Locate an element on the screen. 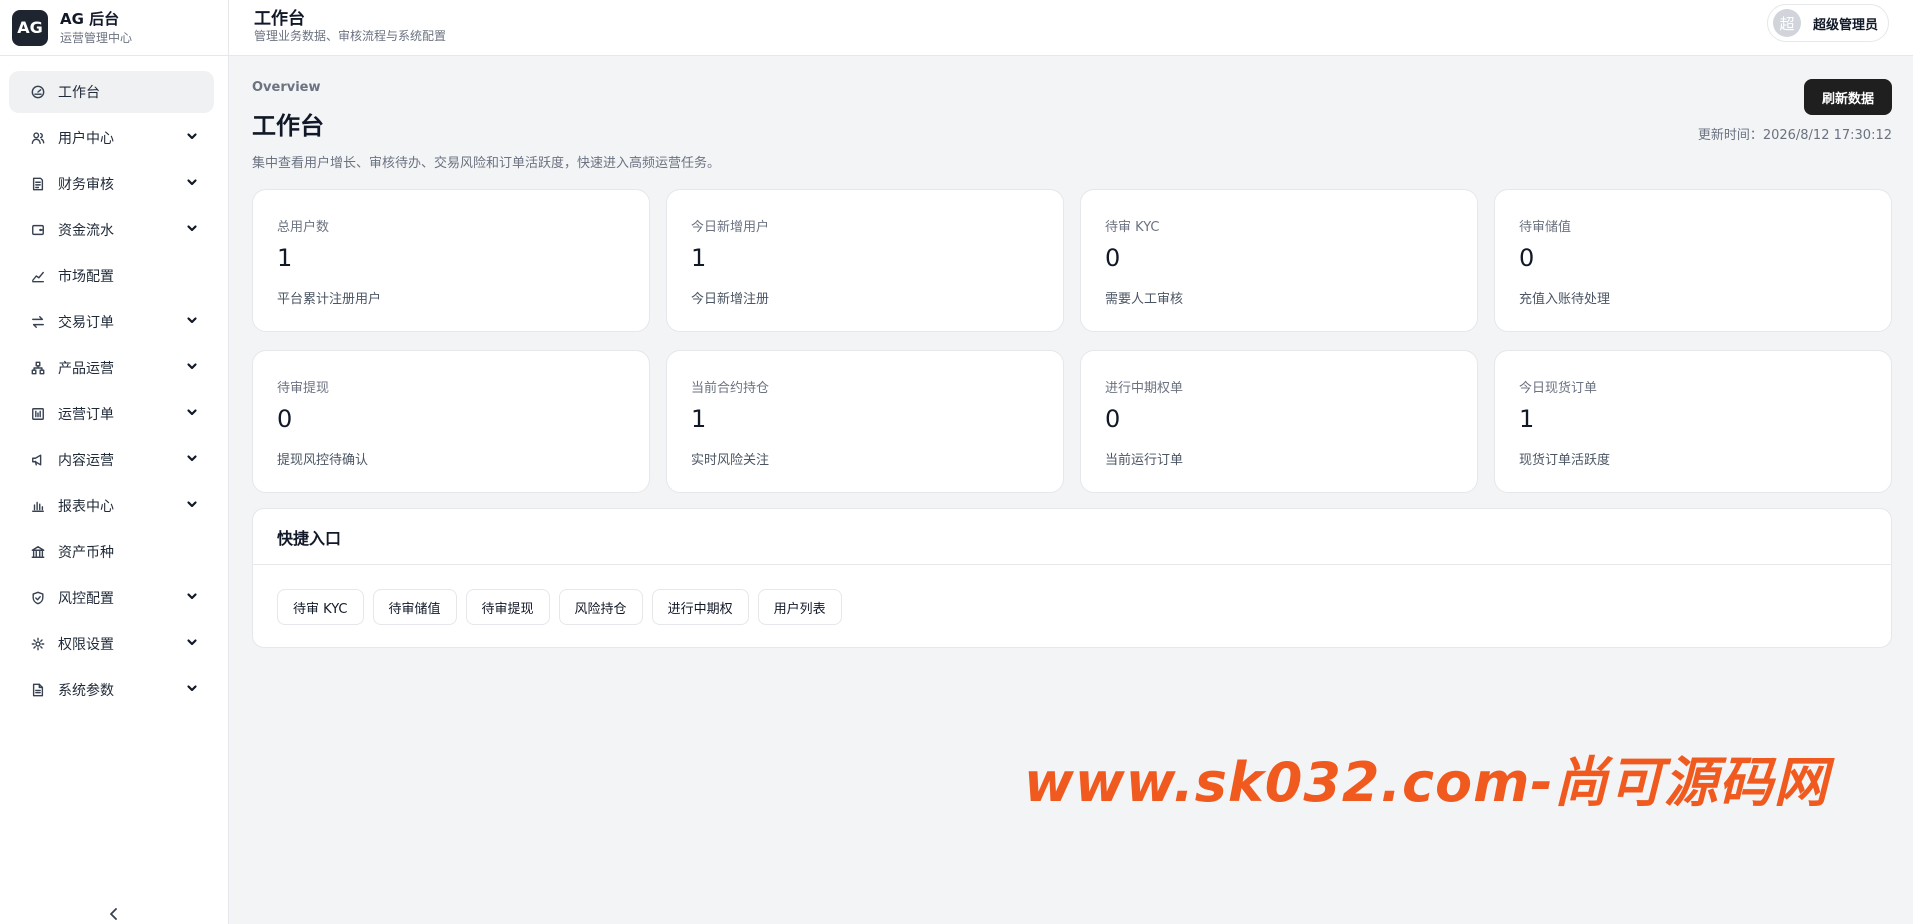 The image size is (1913, 924). avatar: 超 is located at coordinates (1786, 23).